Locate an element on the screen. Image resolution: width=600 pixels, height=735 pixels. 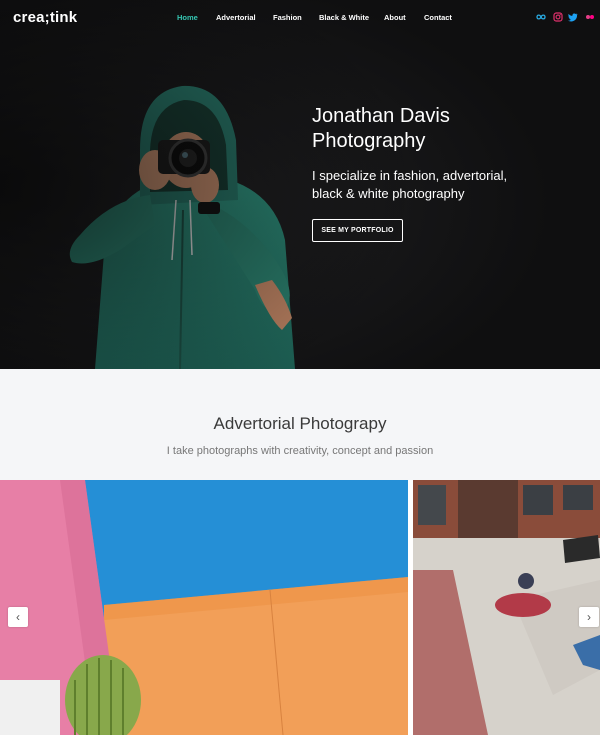
hero-title-line2: Photography is located at coordinates (369, 141).